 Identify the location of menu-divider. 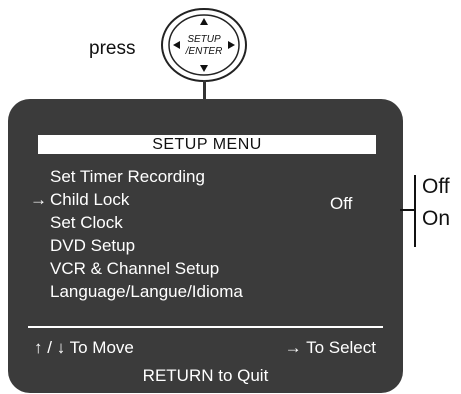
(205, 327).